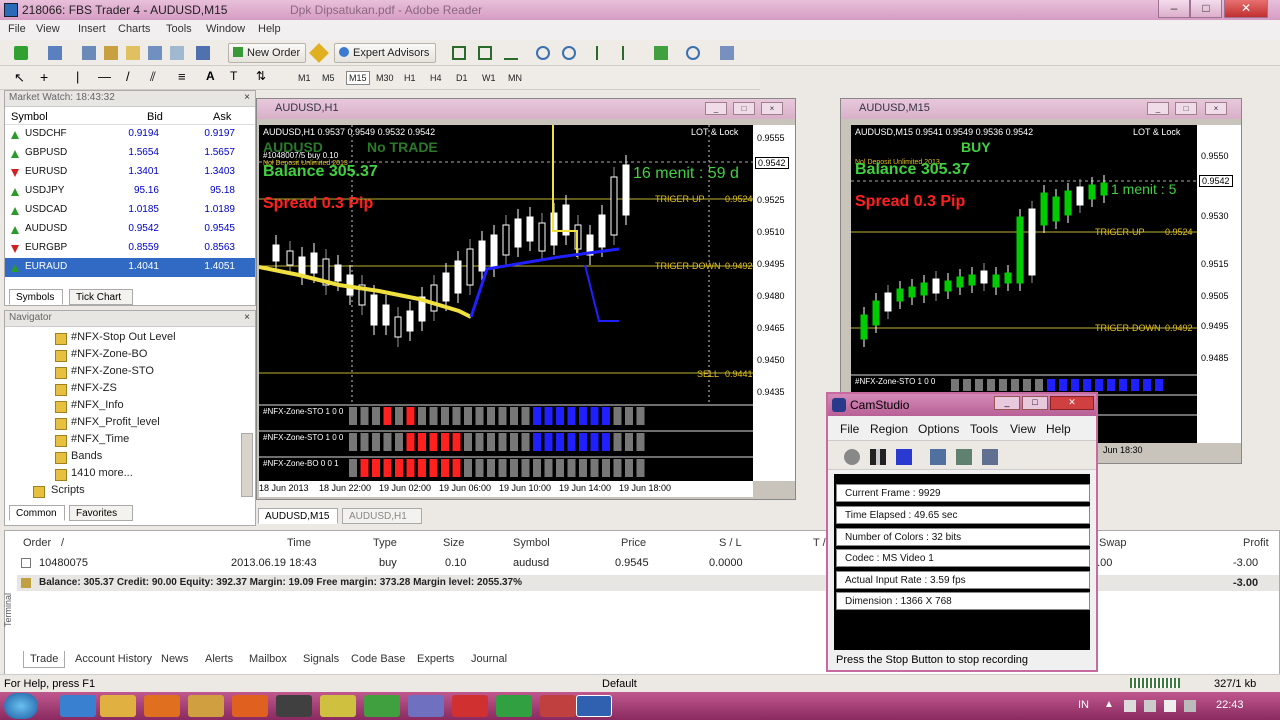 This screenshot has width=1280, height=720. What do you see at coordinates (1150, 706) in the screenshot?
I see `tray-icon` at bounding box center [1150, 706].